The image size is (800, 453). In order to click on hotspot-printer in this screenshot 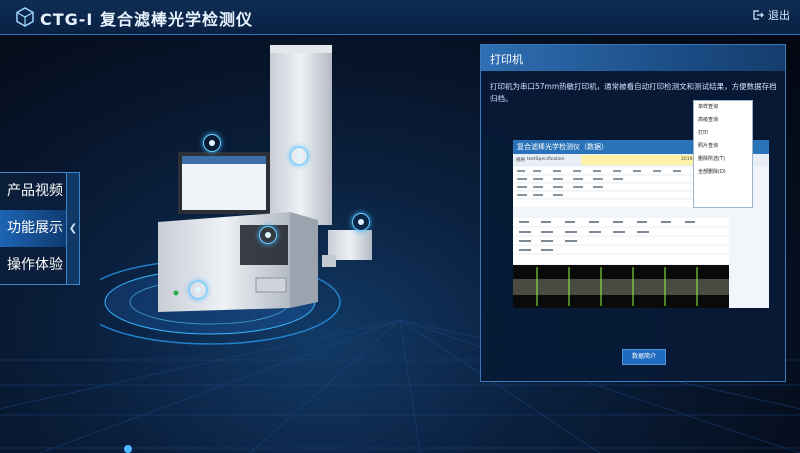, I will do `click(361, 222)`.